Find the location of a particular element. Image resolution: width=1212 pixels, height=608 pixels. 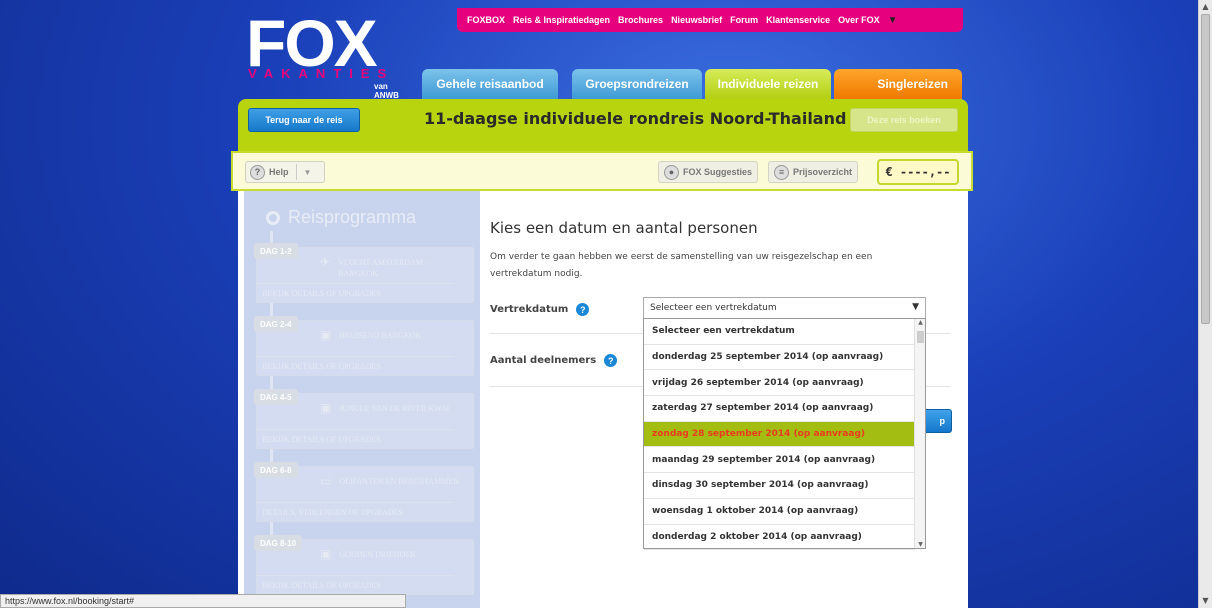

help-label: Help is located at coordinates (279, 172).